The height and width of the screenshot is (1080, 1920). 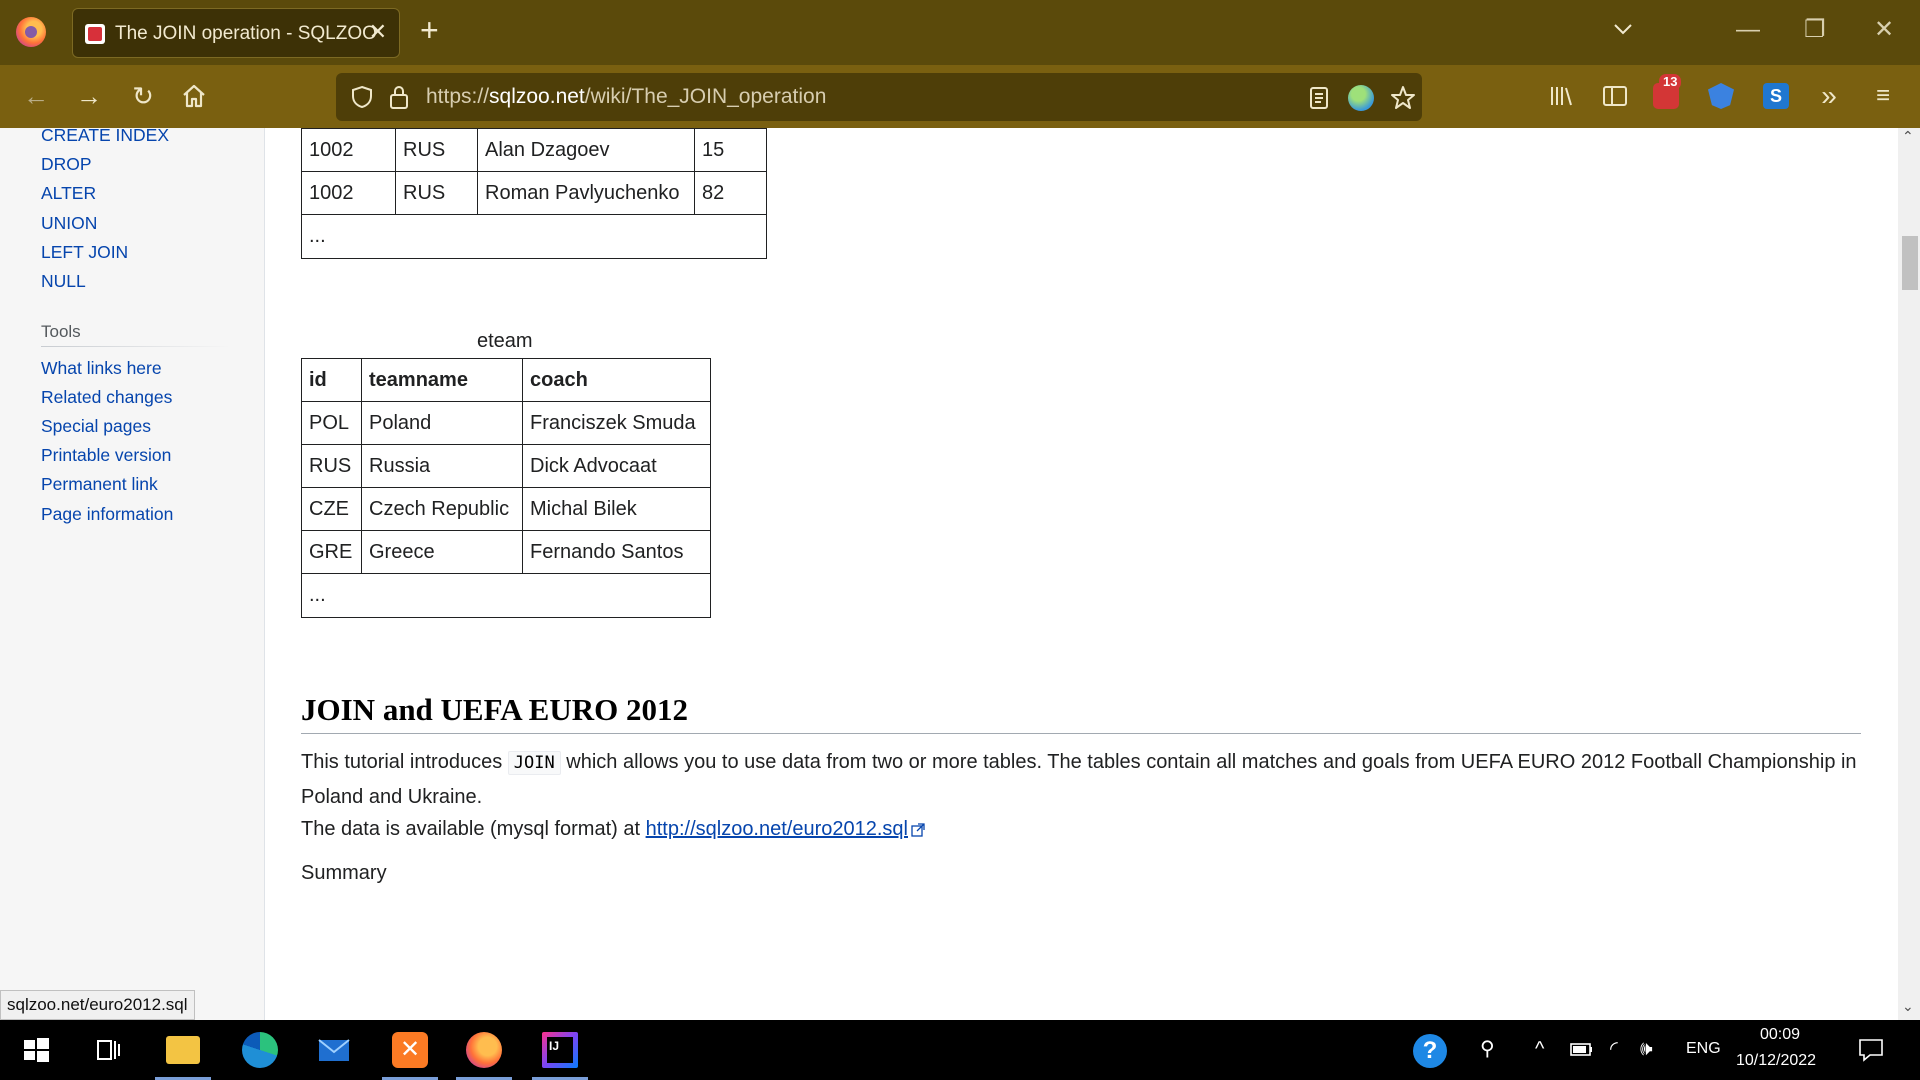 What do you see at coordinates (777, 829) in the screenshot?
I see `euro2012-sql-link: http://sqlzoo.net/euro2012.sql` at bounding box center [777, 829].